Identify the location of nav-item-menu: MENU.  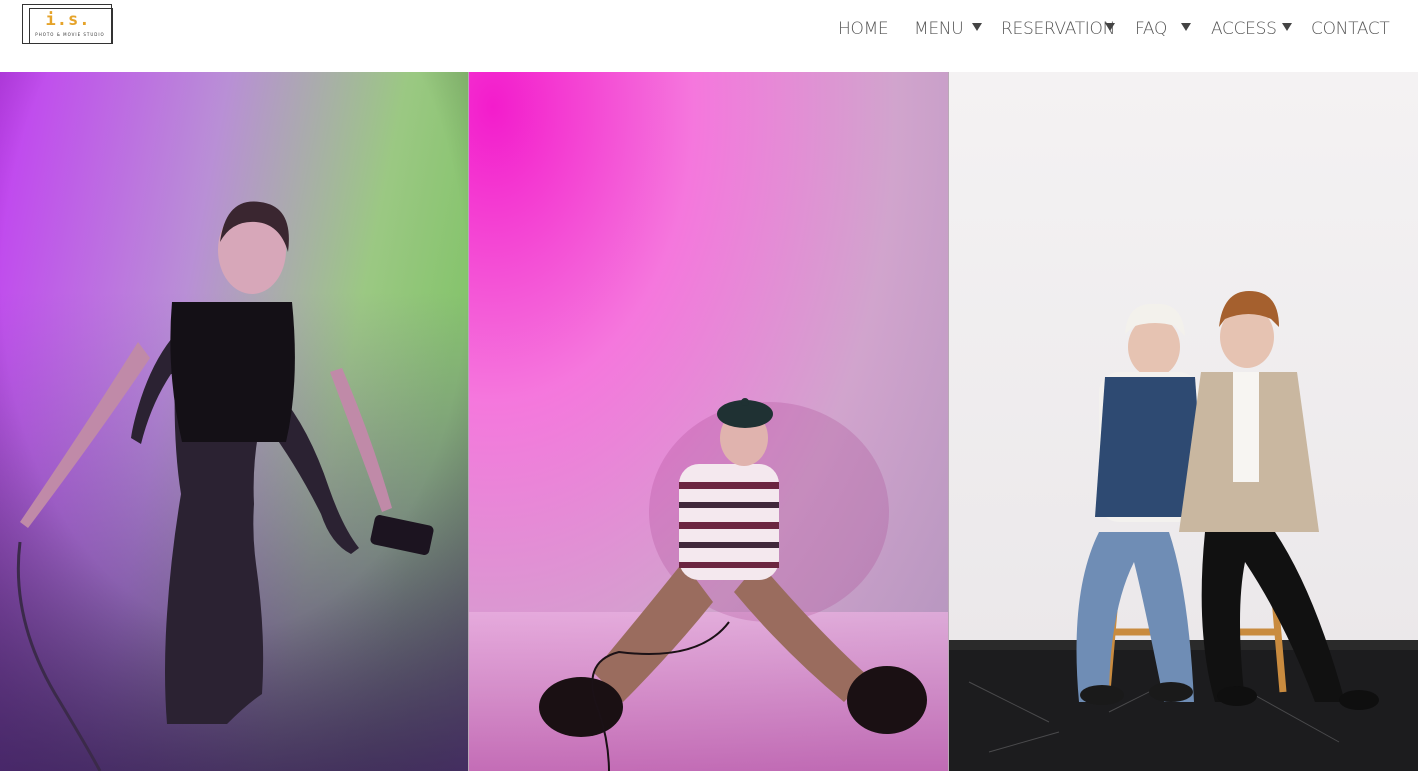
(939, 29).